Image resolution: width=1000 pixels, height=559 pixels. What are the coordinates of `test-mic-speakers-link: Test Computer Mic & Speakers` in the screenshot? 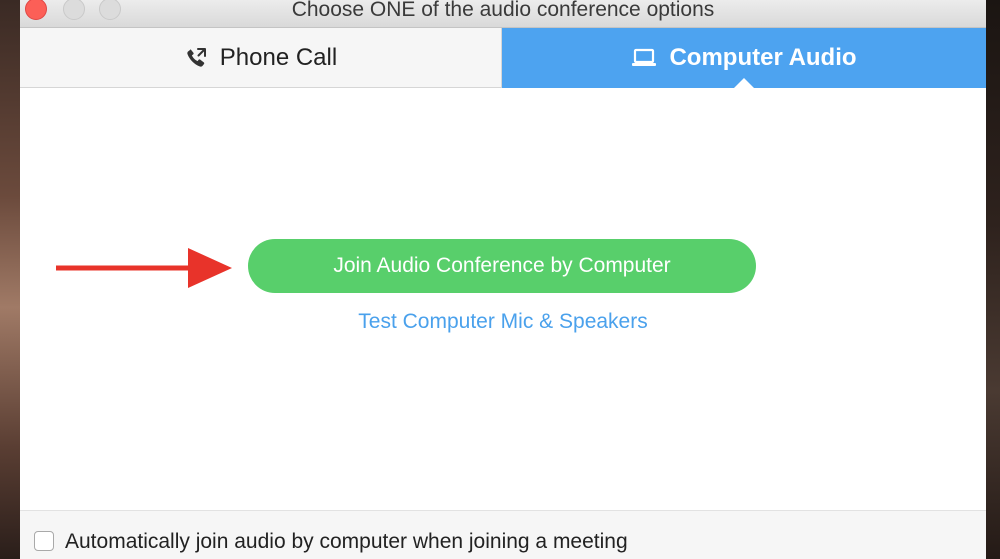 It's located at (503, 322).